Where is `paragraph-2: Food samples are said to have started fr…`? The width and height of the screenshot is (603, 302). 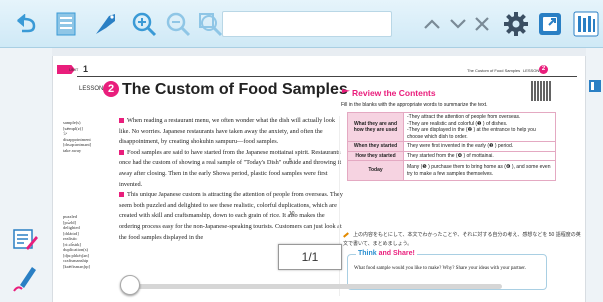 paragraph-2: Food samples are said to have started fr… is located at coordinates (230, 168).